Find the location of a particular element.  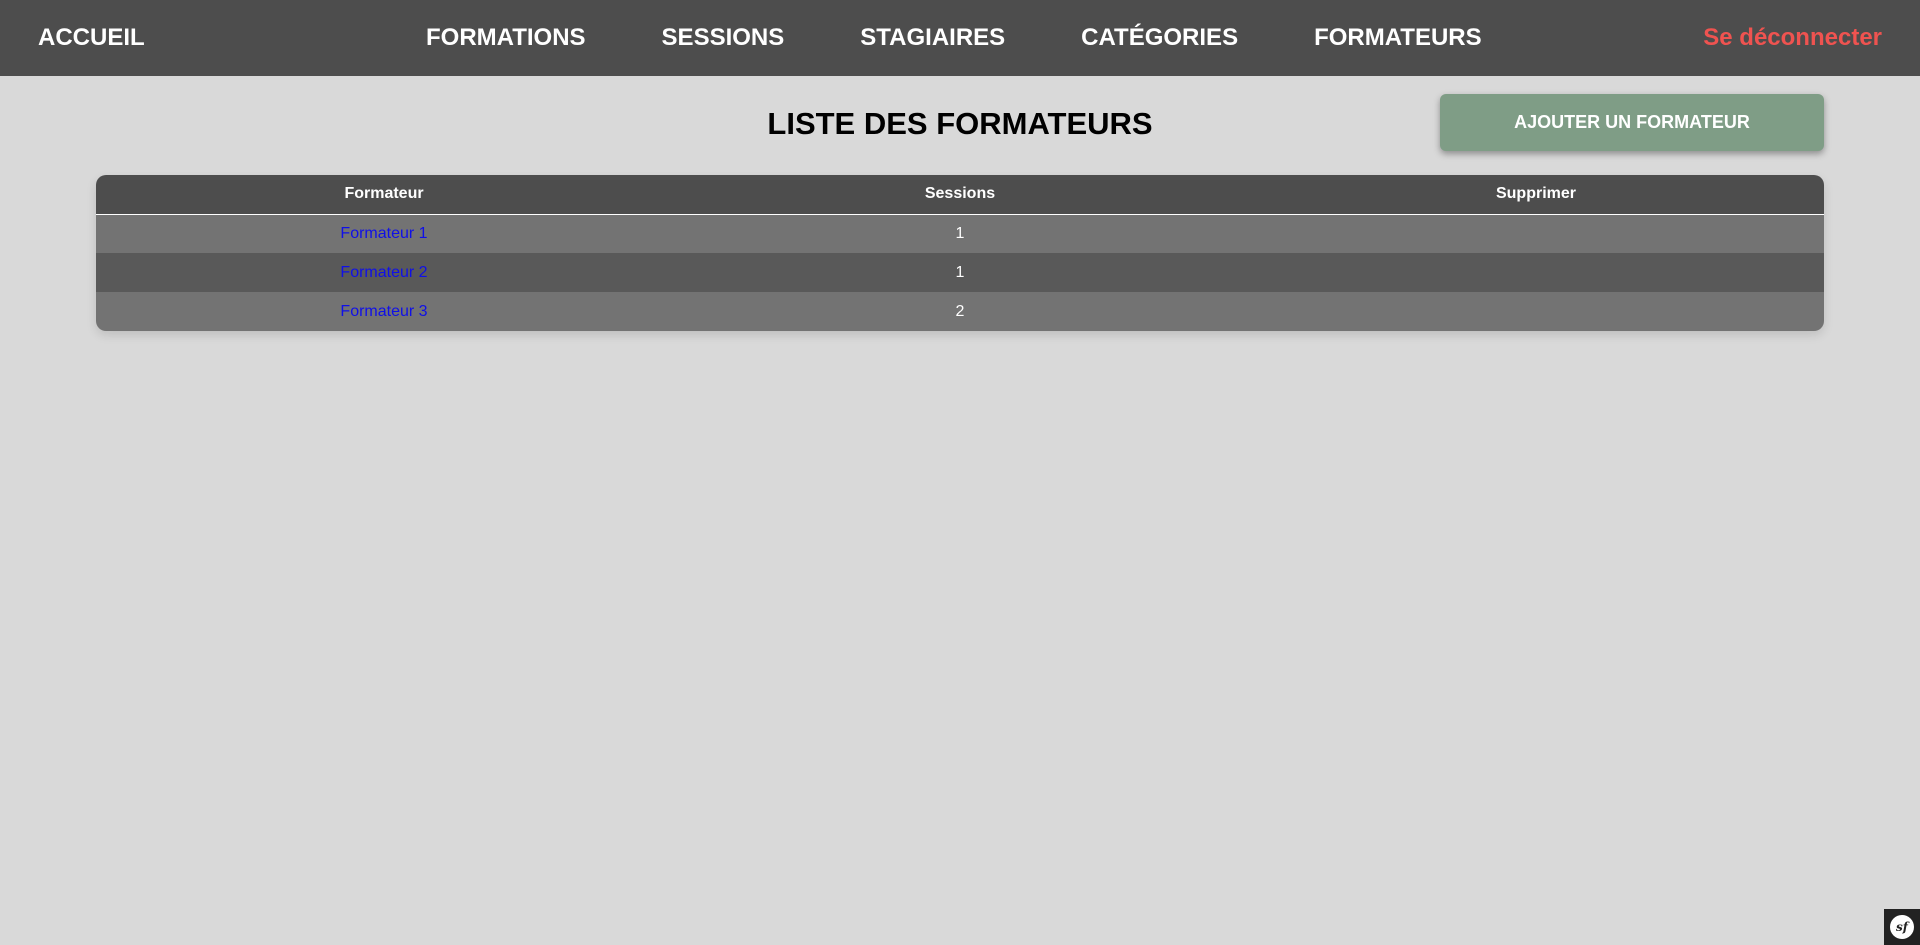

trainer-link: Formateur 1 is located at coordinates (383, 233).